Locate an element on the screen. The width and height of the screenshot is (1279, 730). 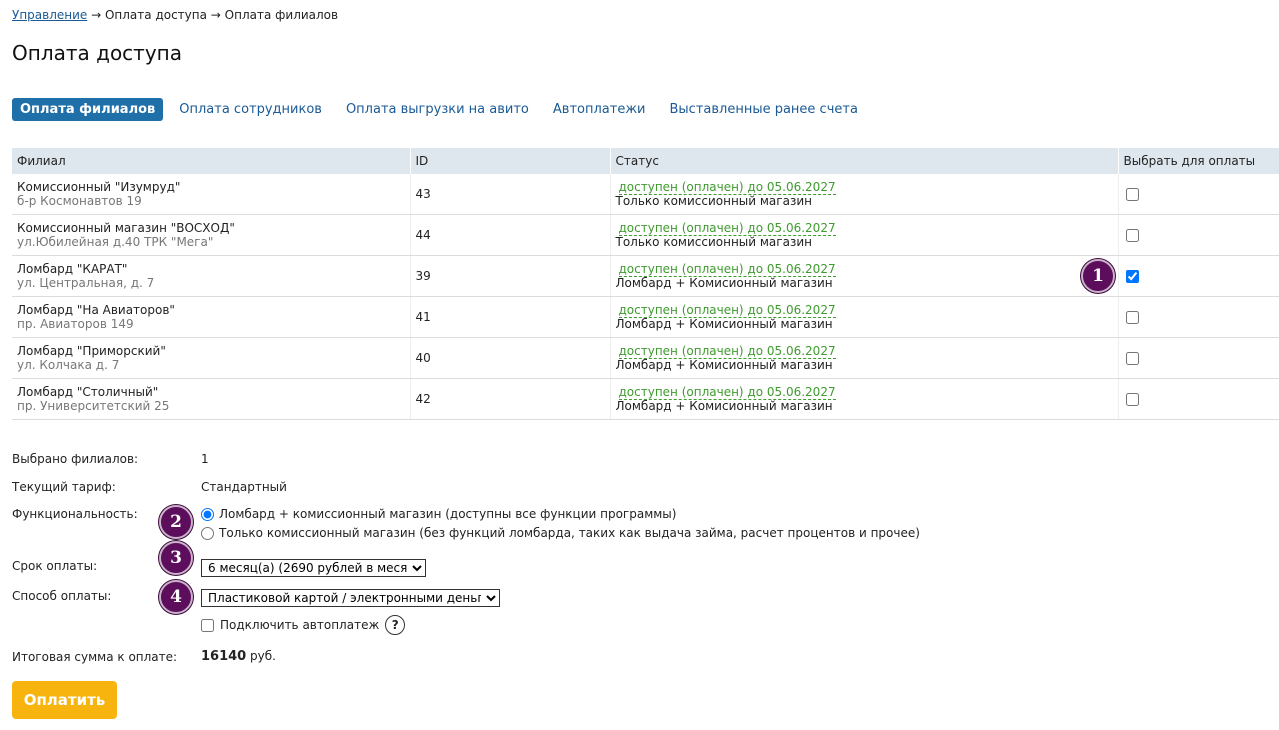
branch-id: 42 is located at coordinates (509, 399).